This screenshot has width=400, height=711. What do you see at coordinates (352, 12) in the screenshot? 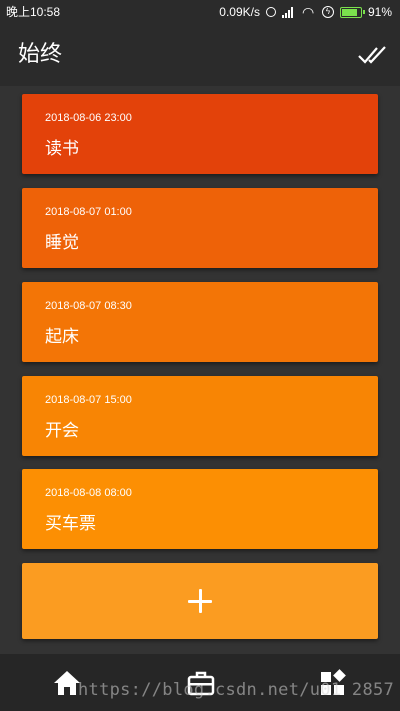
I see `battery-icon` at bounding box center [352, 12].